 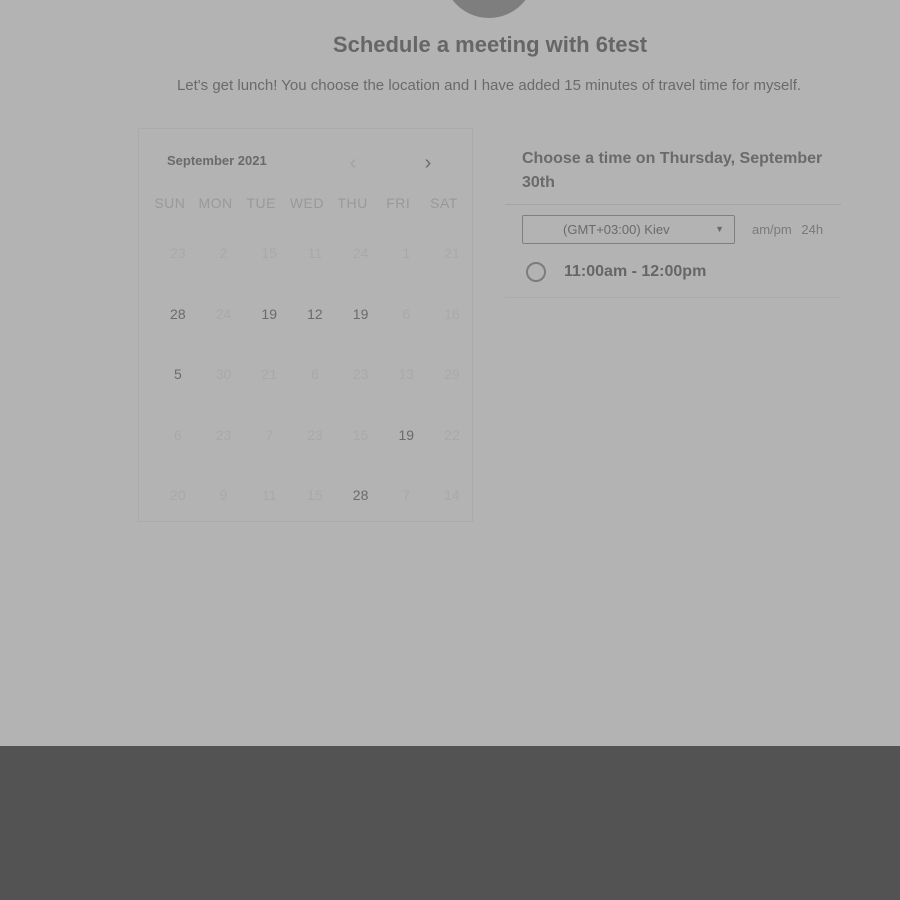 What do you see at coordinates (812, 229) in the screenshot?
I see `format-24h-option: 24h` at bounding box center [812, 229].